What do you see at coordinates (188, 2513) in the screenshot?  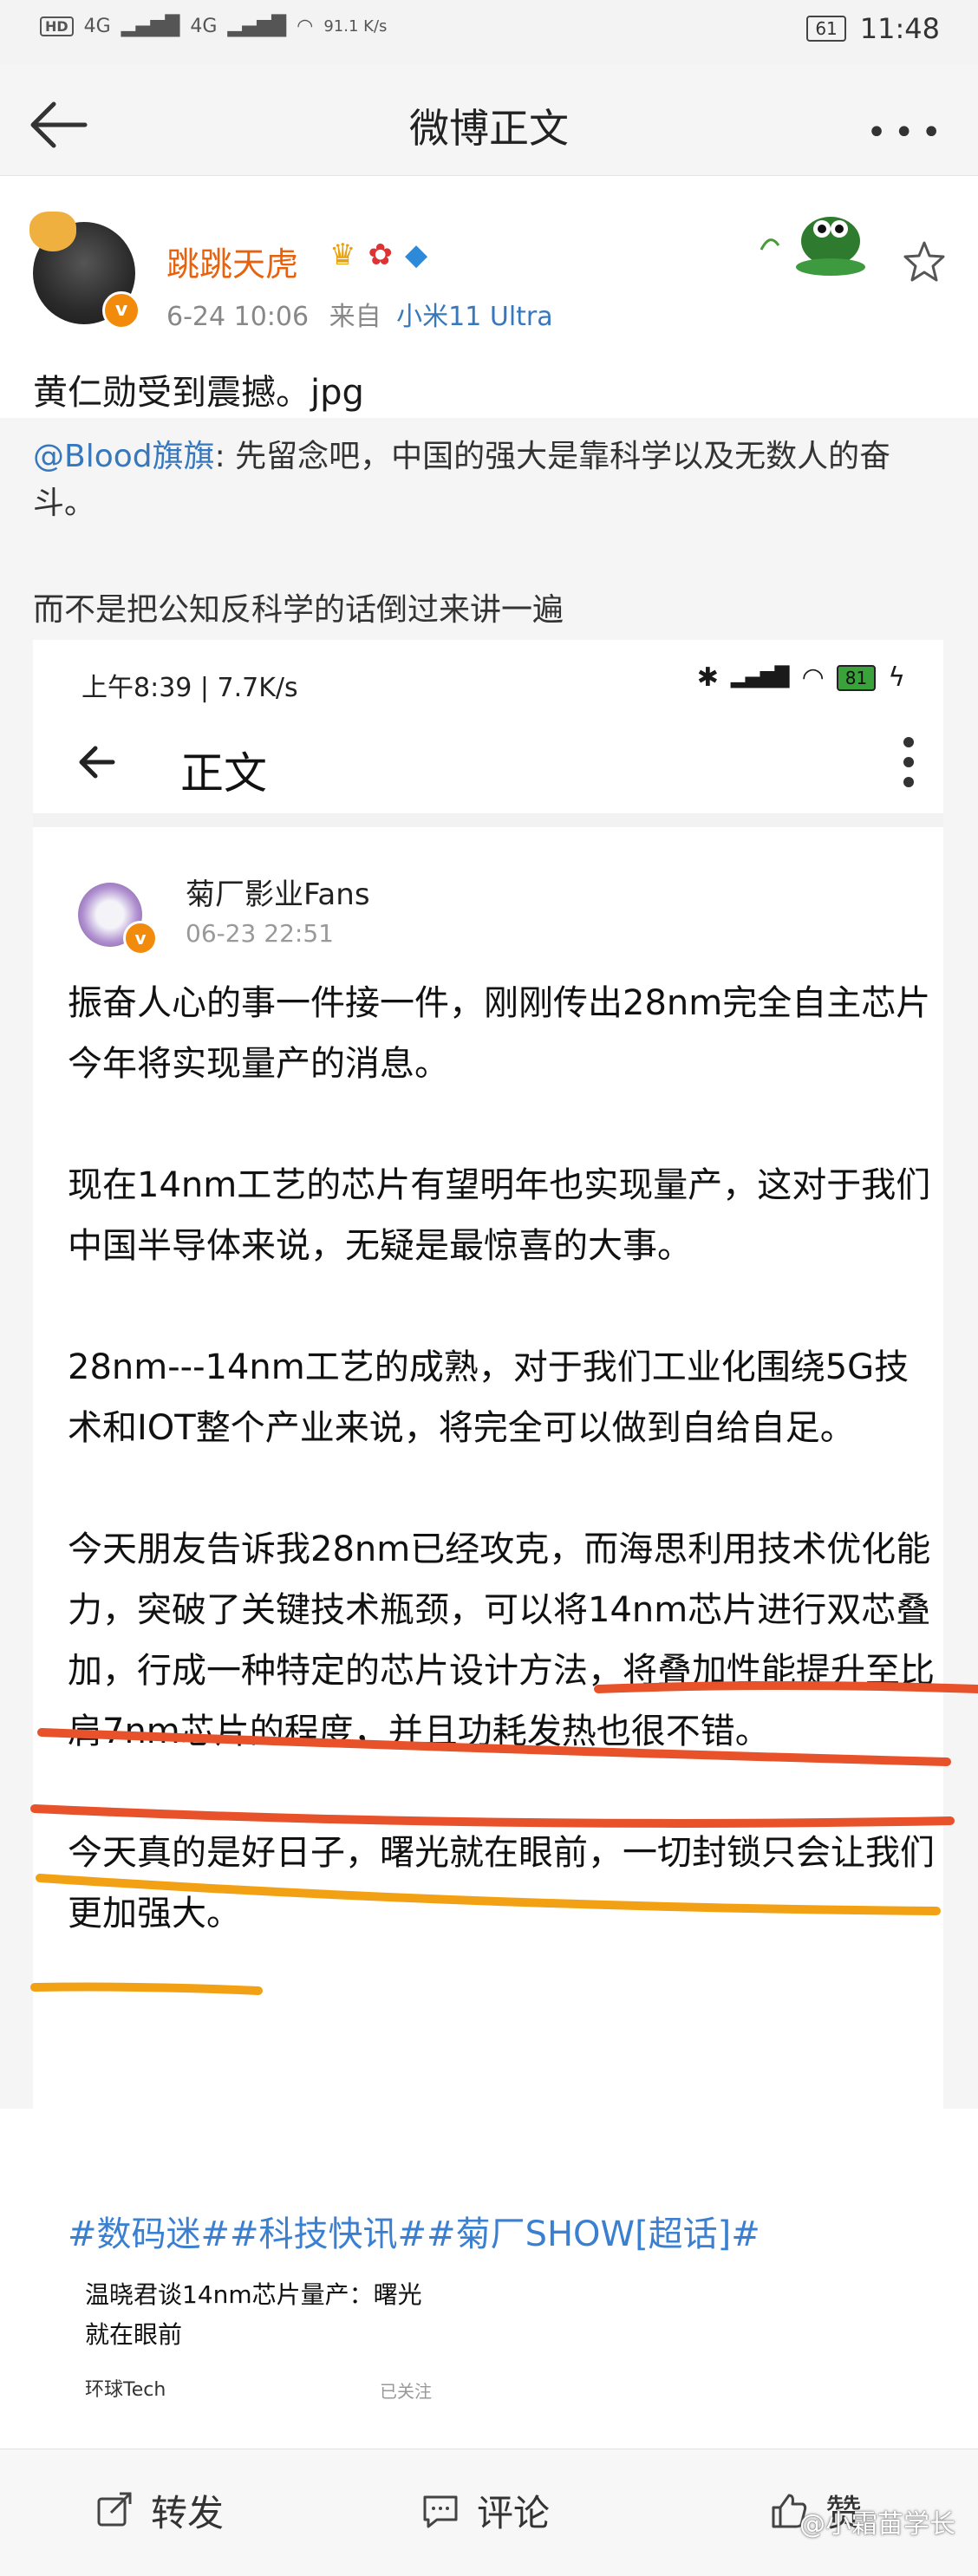 I see `repost-label: 转发` at bounding box center [188, 2513].